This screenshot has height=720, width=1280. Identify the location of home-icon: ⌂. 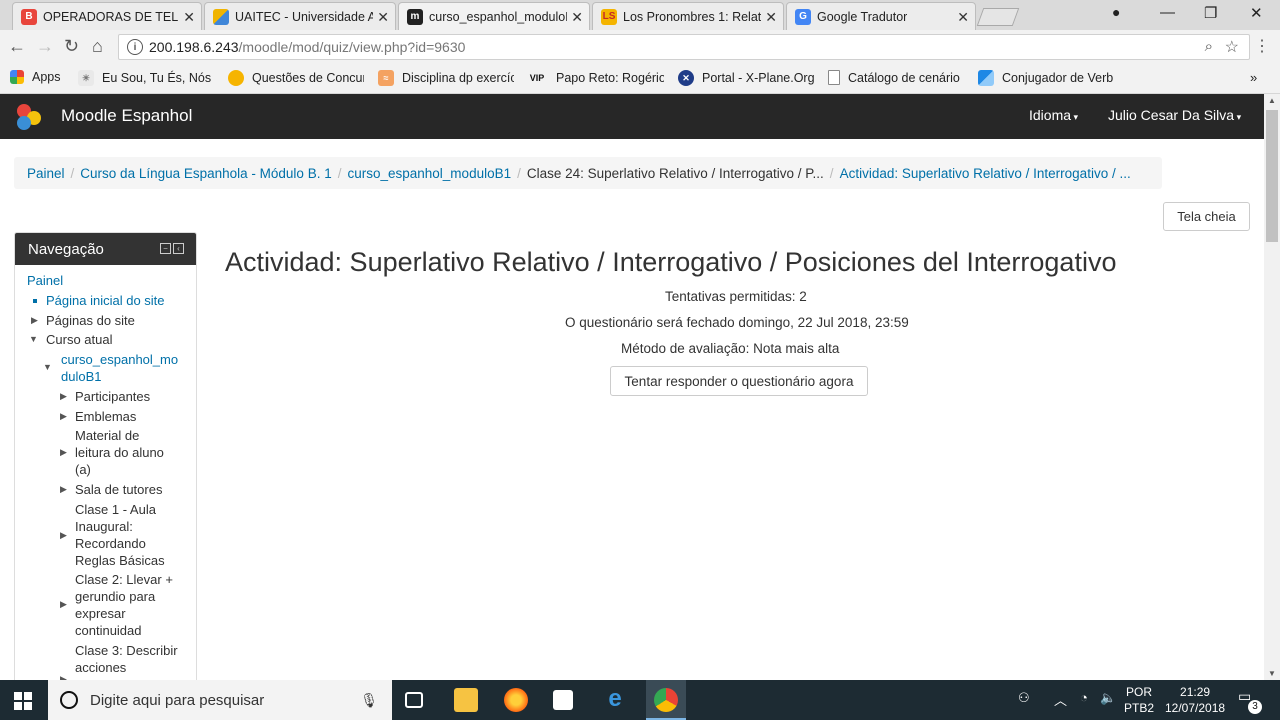
(97, 46).